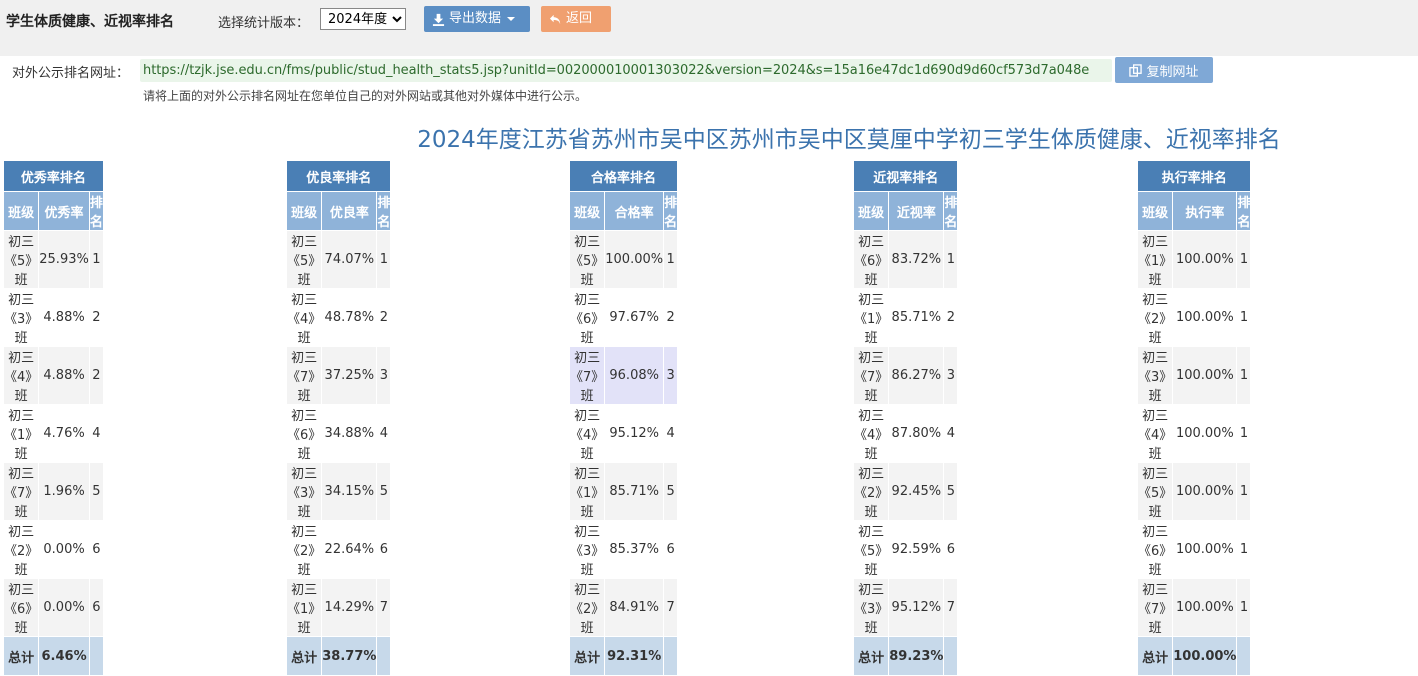  I want to click on table-row: 初三《7》班 1.96% 5, so click(53, 491).